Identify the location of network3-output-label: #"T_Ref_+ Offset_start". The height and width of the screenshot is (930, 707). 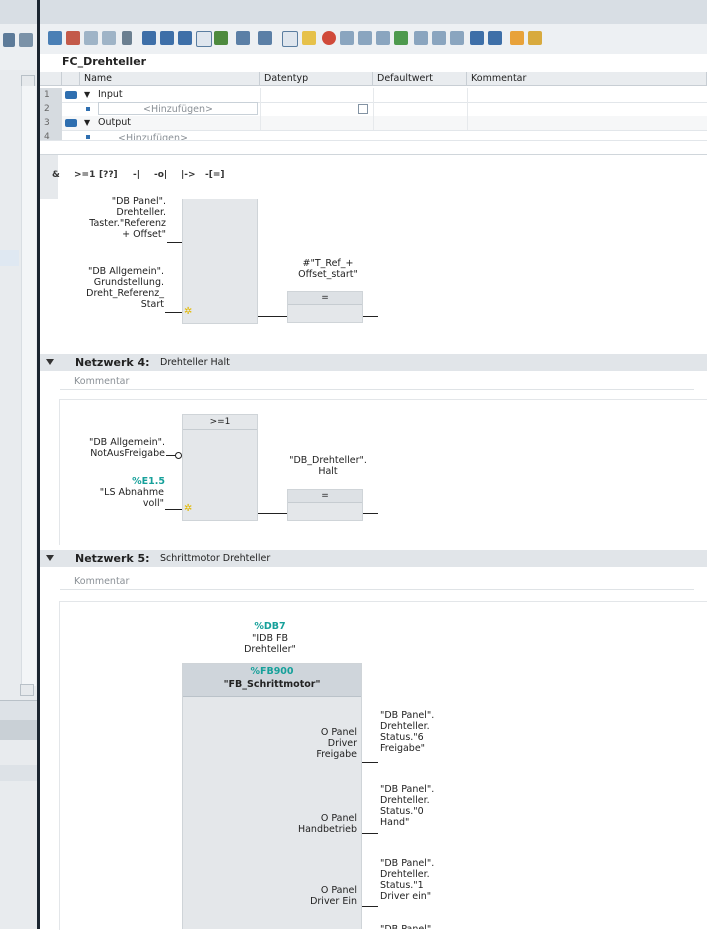
(328, 269).